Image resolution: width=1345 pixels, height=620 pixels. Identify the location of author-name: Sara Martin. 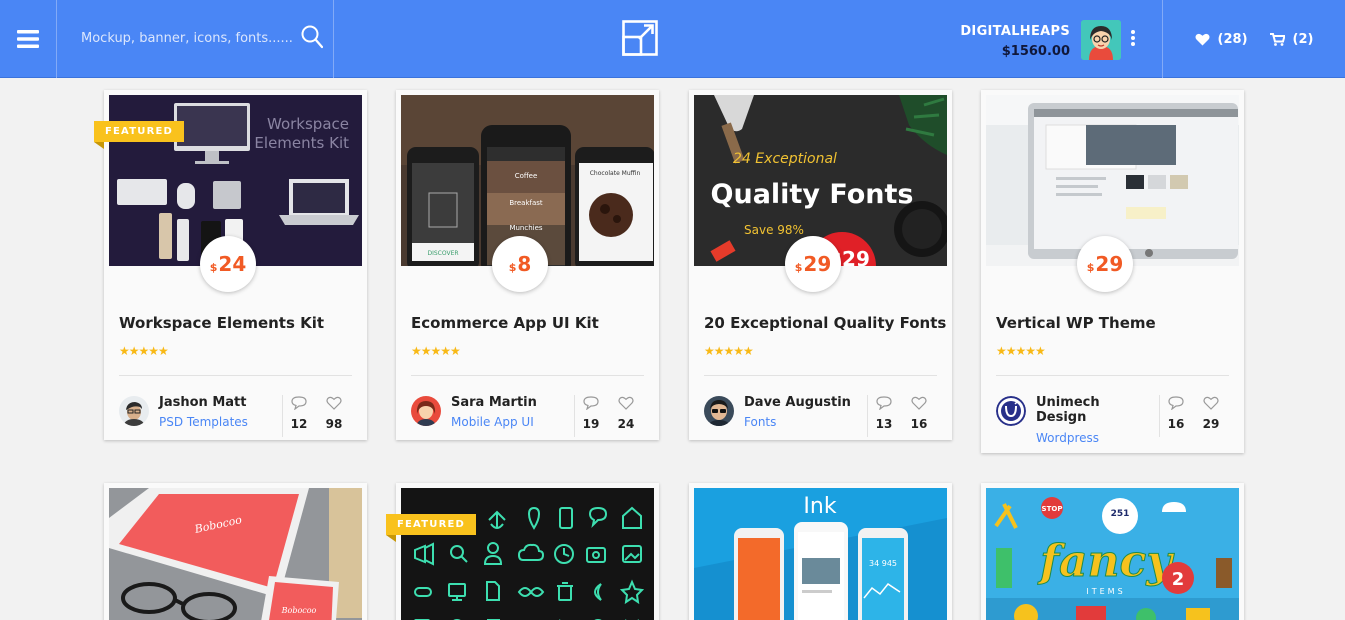
(506, 402).